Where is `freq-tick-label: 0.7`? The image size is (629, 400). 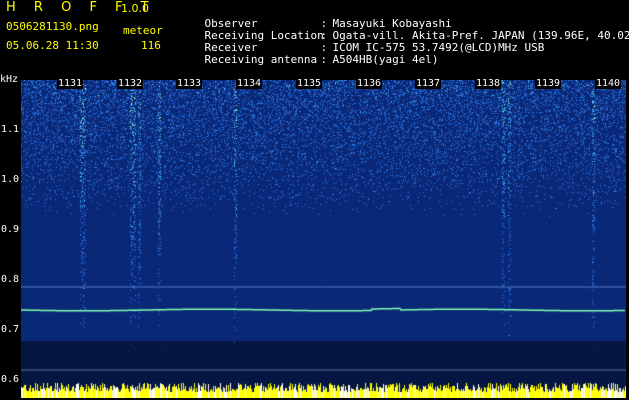
freq-tick-label: 0.7 is located at coordinates (10, 329).